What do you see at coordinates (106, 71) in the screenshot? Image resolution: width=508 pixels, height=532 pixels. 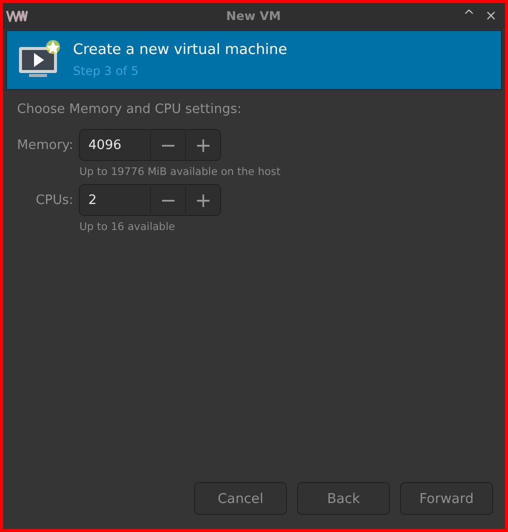 I see `step-indicator: Step 3 of 5` at bounding box center [106, 71].